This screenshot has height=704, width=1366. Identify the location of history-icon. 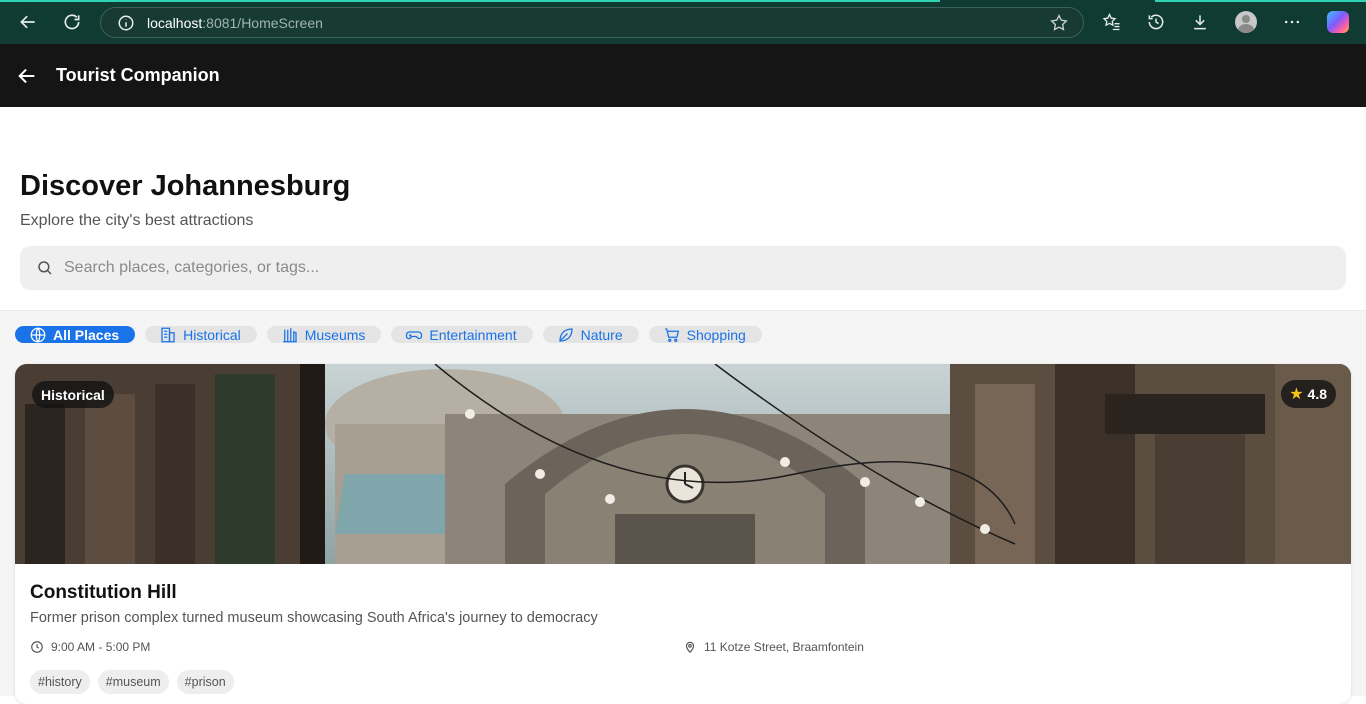
(1156, 22).